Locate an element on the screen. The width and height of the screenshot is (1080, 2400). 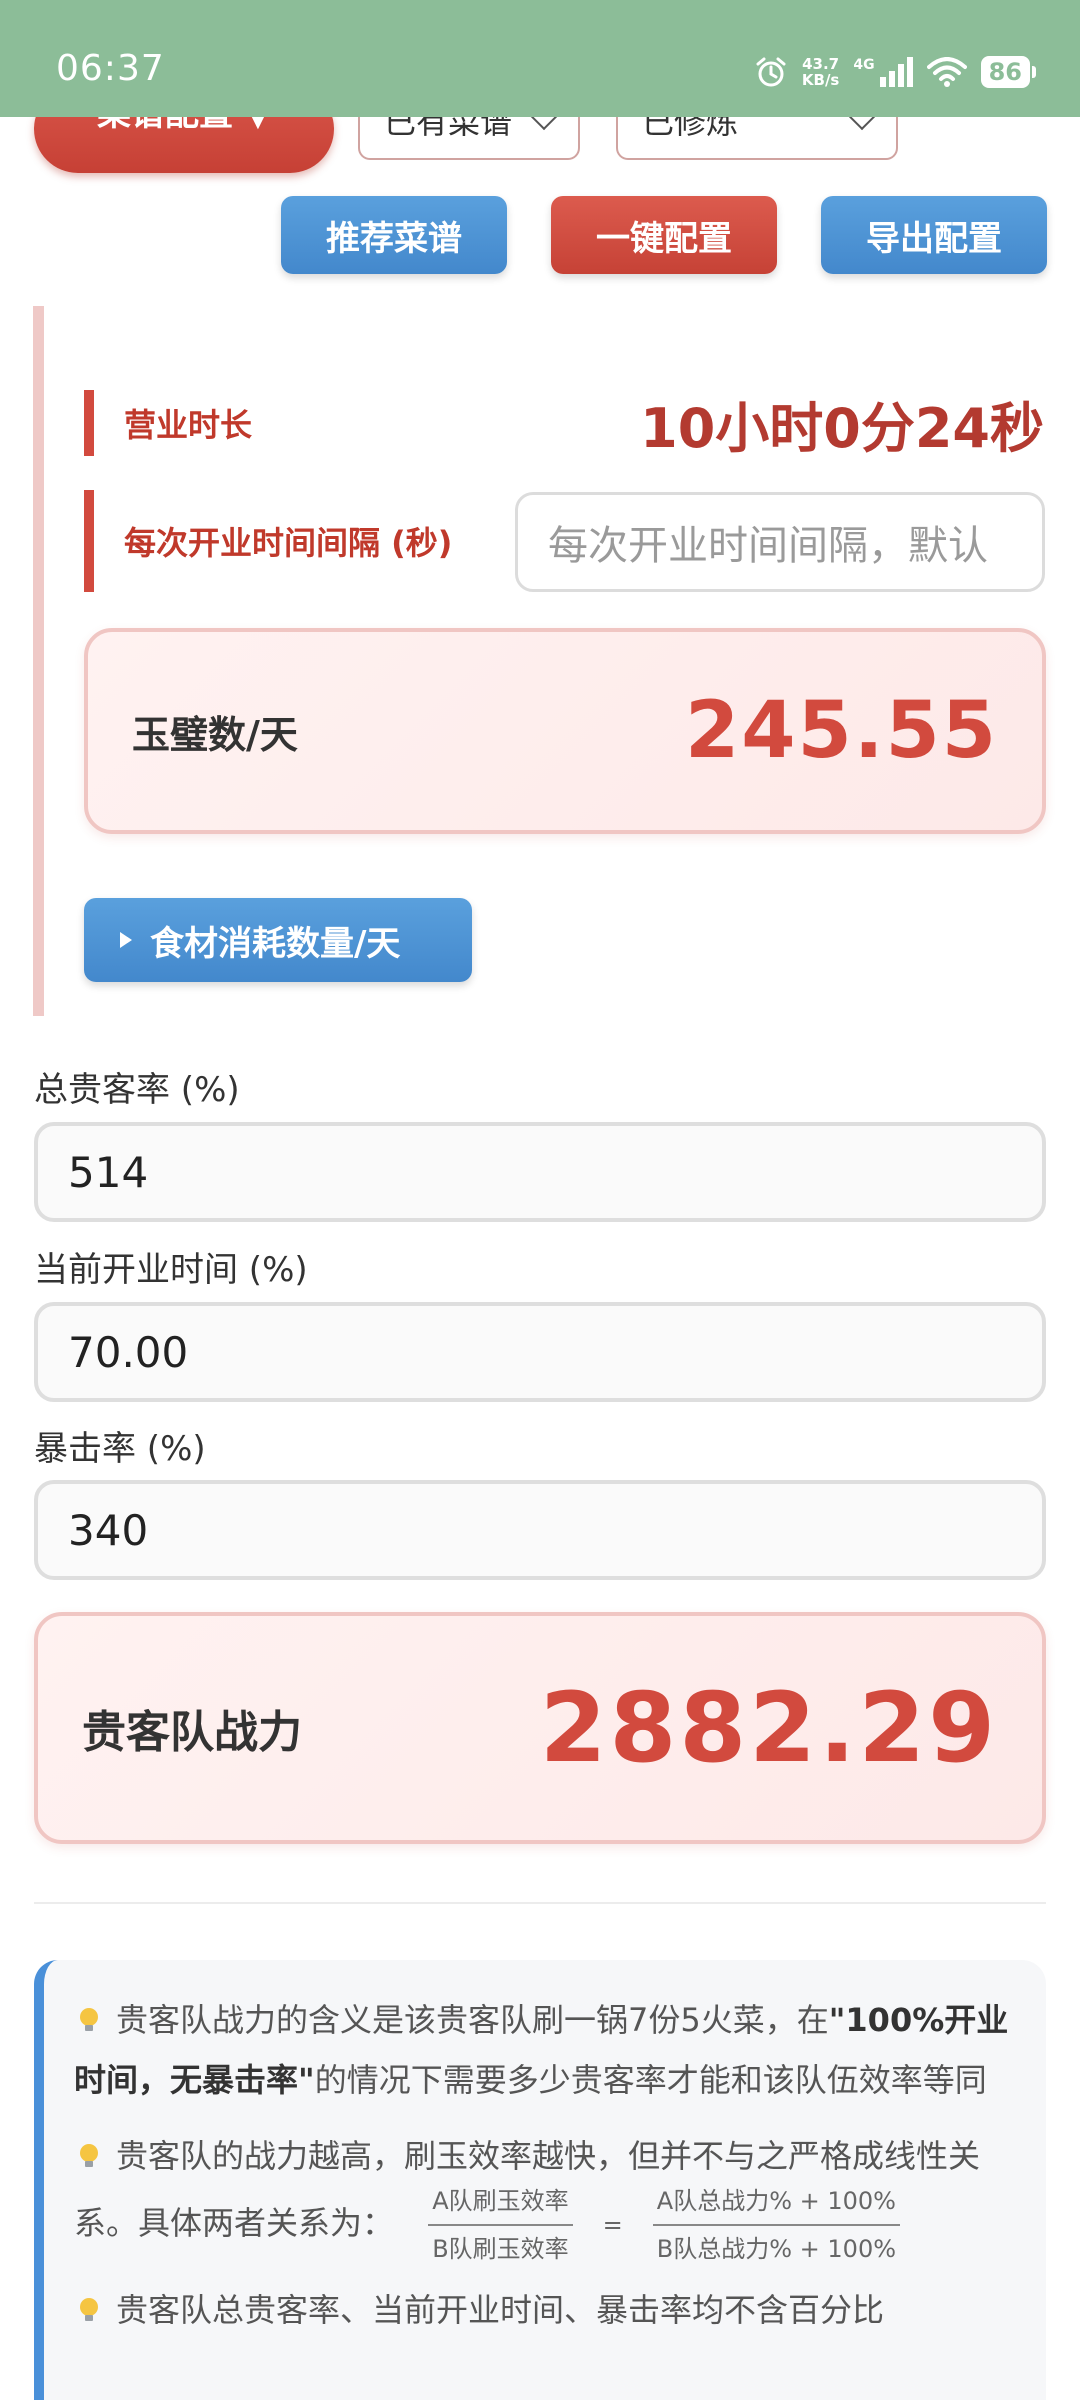
guest-team-power-label: 贵客队战力 is located at coordinates (192, 1732).